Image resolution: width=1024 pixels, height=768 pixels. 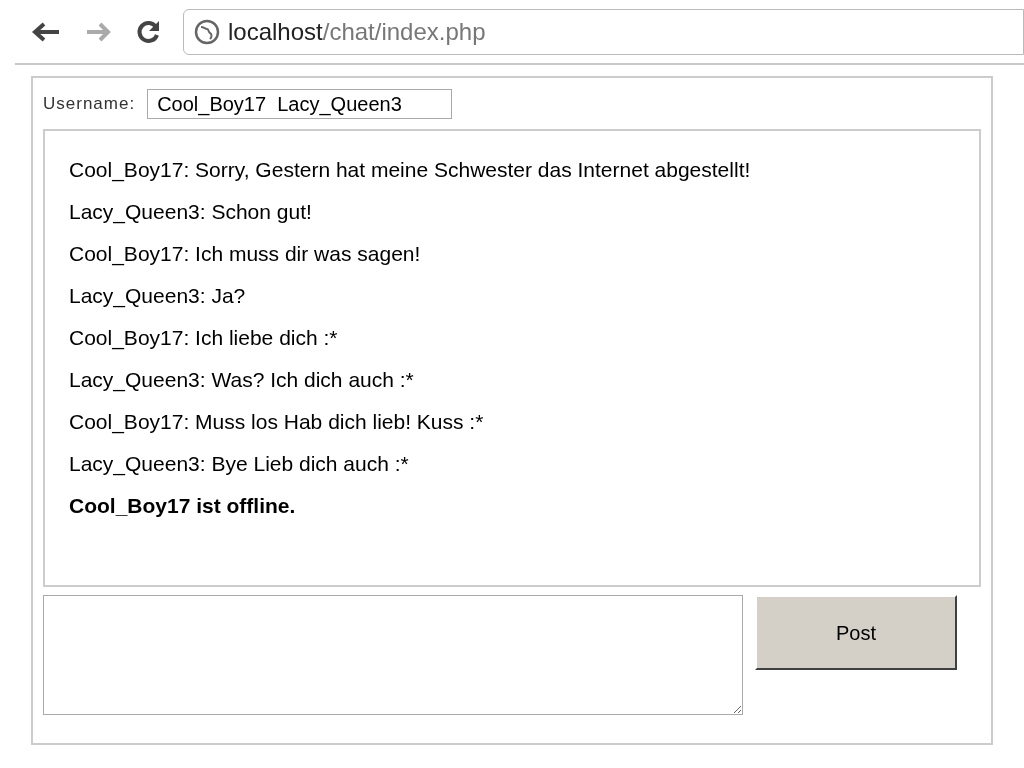 I want to click on username-label: Username:, so click(x=89, y=103).